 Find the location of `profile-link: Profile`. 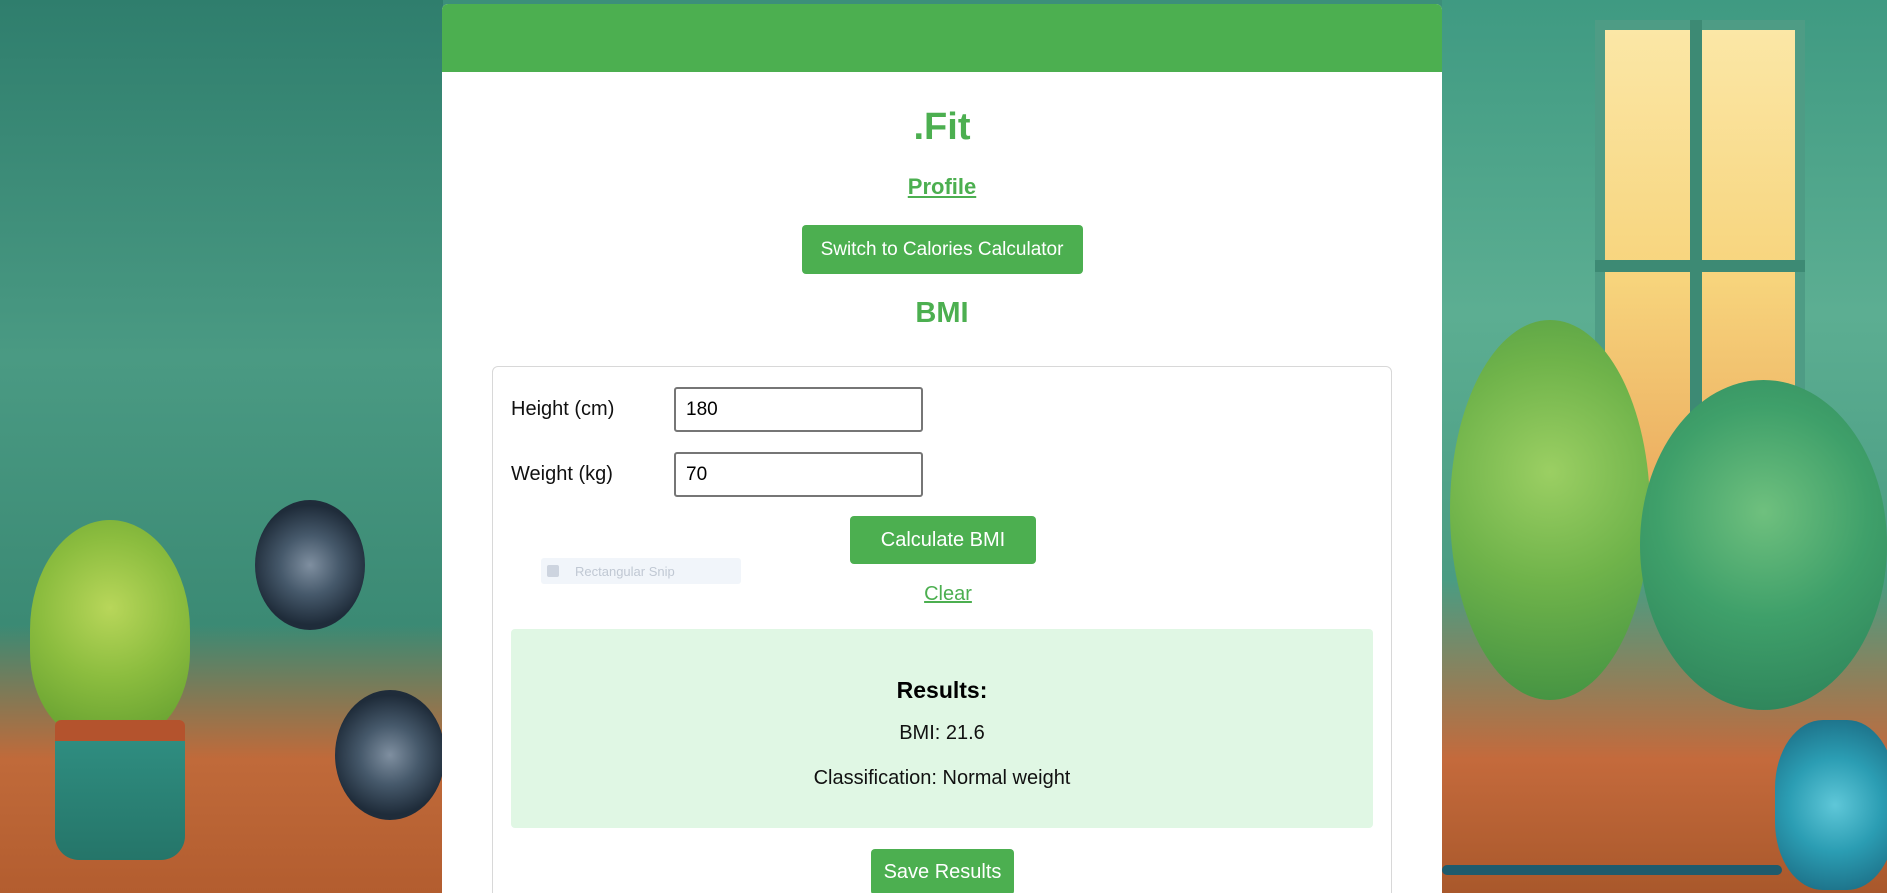

profile-link: Profile is located at coordinates (942, 187).